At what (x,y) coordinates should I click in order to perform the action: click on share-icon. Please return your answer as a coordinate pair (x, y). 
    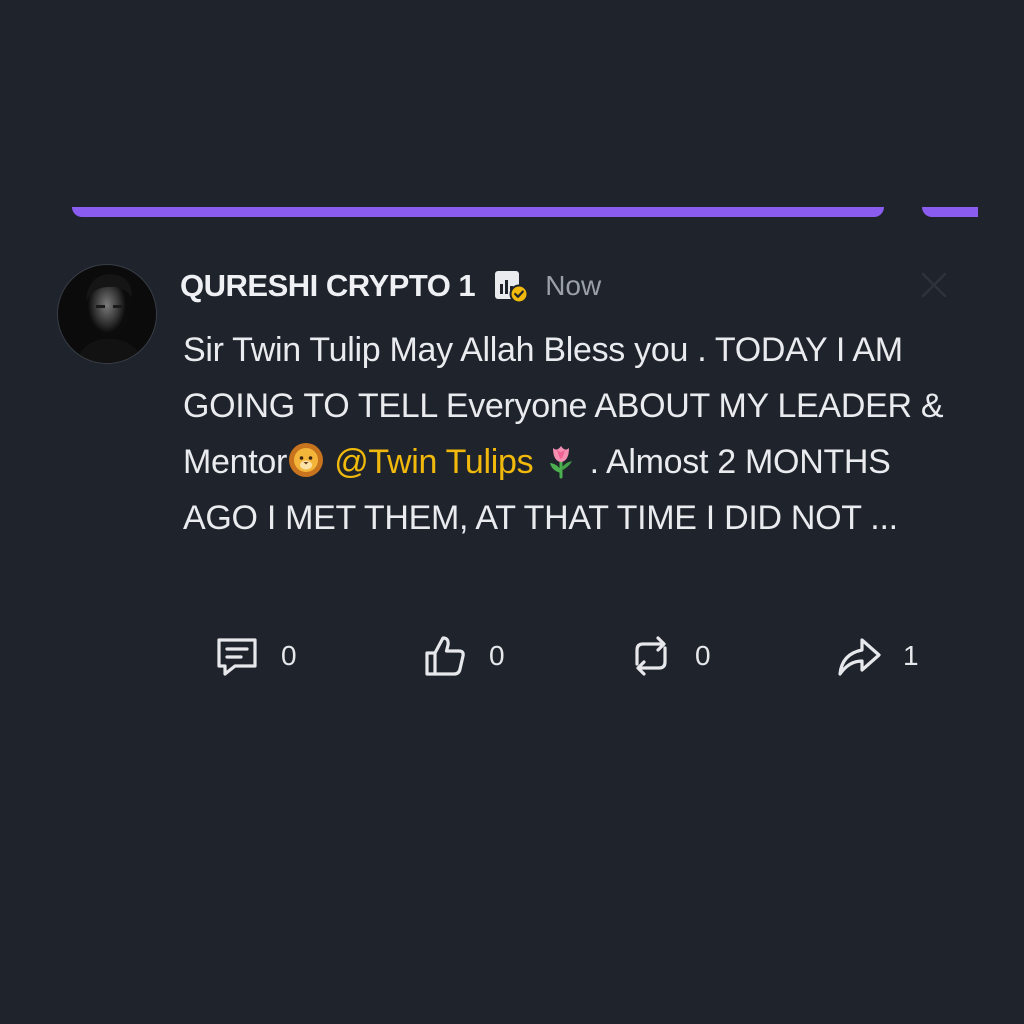
    Looking at the image, I should click on (859, 657).